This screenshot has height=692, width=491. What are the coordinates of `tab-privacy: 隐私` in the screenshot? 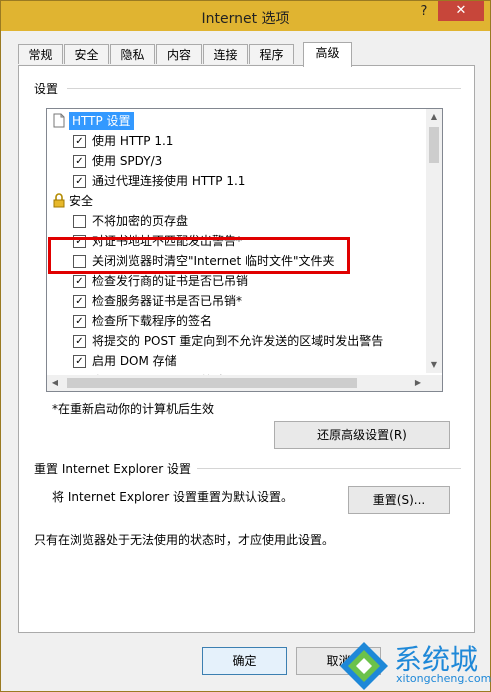 It's located at (132, 54).